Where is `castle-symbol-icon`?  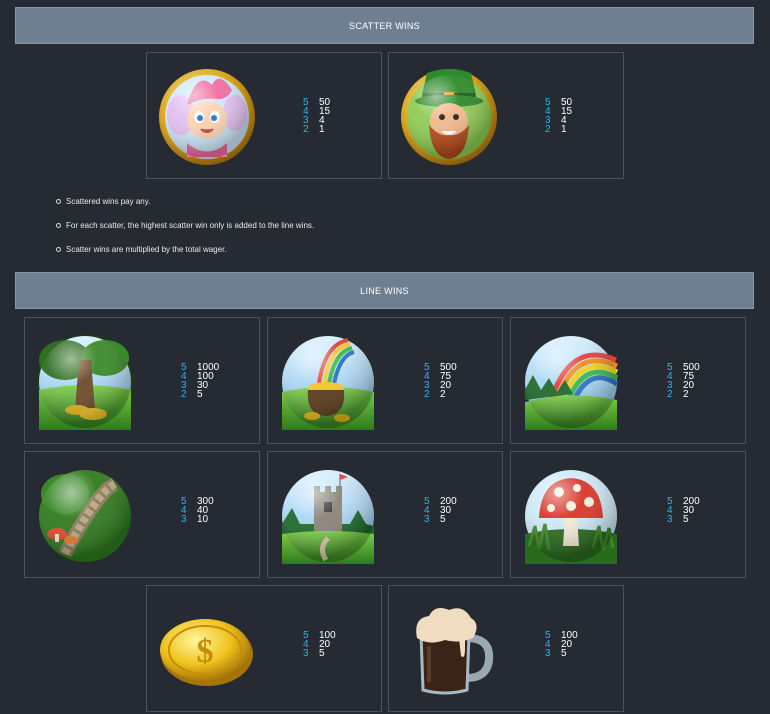
castle-symbol-icon is located at coordinates (328, 517).